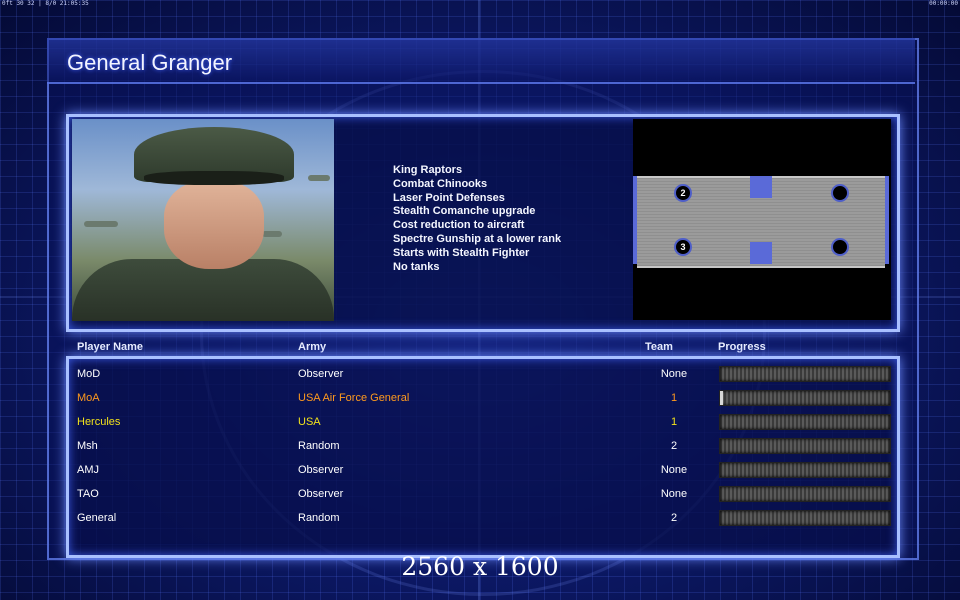 The image size is (960, 600). I want to click on feature-item: No tanks, so click(416, 266).